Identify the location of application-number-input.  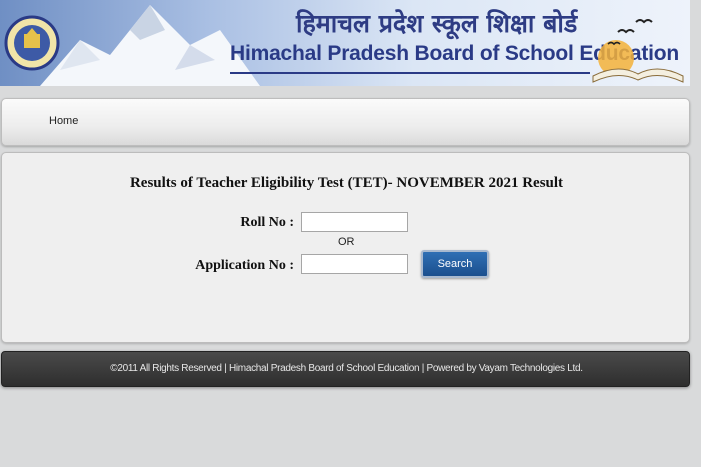
(354, 264).